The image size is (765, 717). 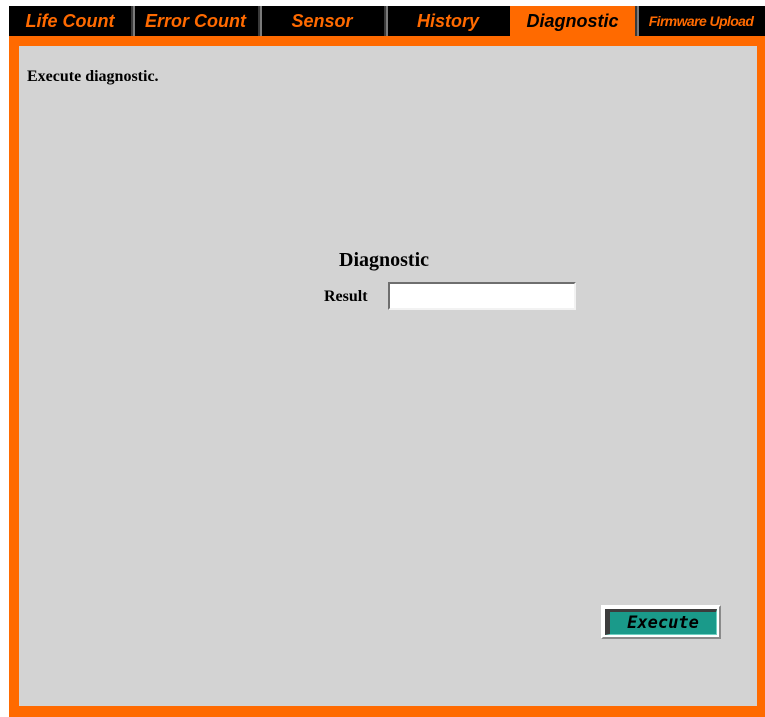 What do you see at coordinates (447, 21) in the screenshot?
I see `tab-history: History` at bounding box center [447, 21].